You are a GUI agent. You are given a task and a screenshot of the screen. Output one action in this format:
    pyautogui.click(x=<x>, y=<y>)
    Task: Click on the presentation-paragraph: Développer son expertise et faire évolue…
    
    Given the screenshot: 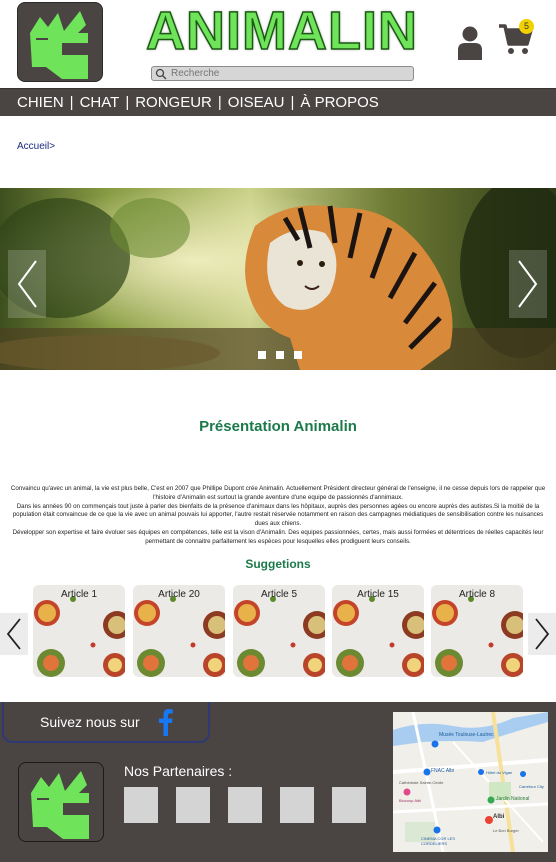 What is the action you would take?
    pyautogui.click(x=278, y=536)
    